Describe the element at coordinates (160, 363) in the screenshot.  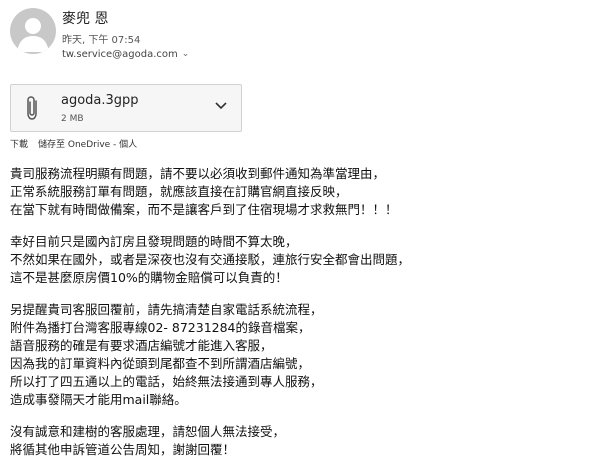
I see `body-line: 因為我的訂單資料內從頭到尾都查不到所謂酒店編號，` at that location.